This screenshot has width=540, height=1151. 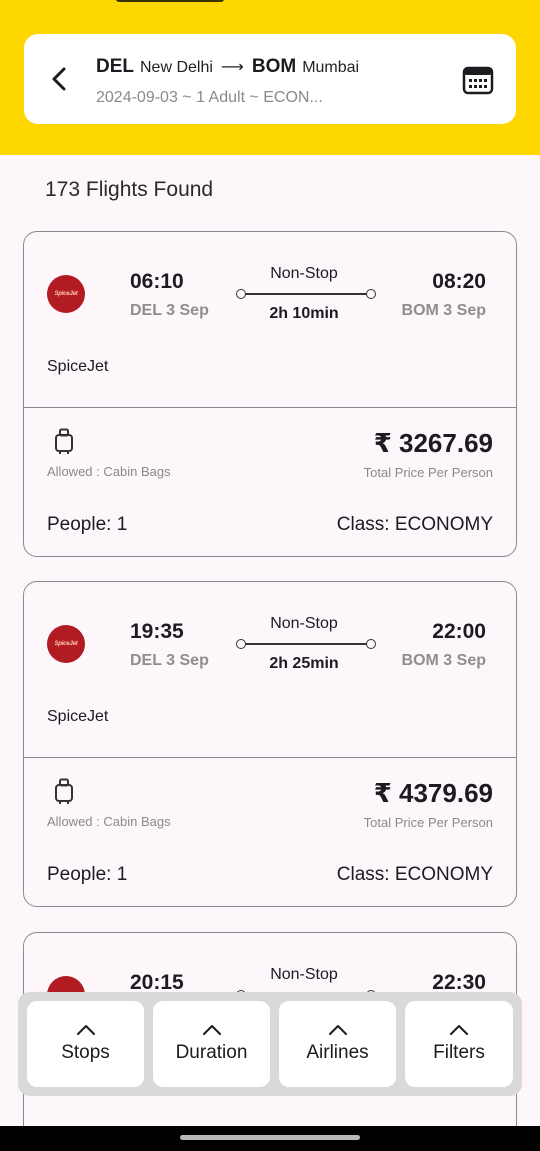 What do you see at coordinates (232, 67) in the screenshot?
I see `route-arrow: ⟶` at bounding box center [232, 67].